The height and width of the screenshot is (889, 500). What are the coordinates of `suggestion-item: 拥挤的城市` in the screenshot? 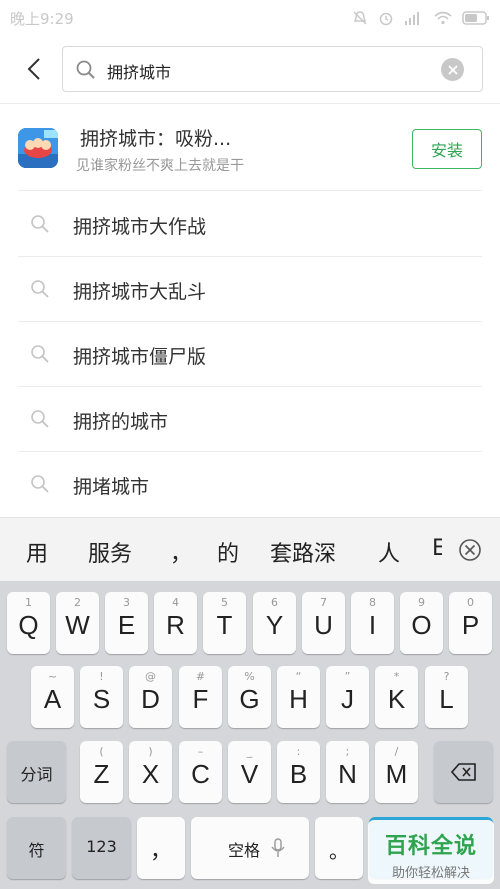 It's located at (250, 419).